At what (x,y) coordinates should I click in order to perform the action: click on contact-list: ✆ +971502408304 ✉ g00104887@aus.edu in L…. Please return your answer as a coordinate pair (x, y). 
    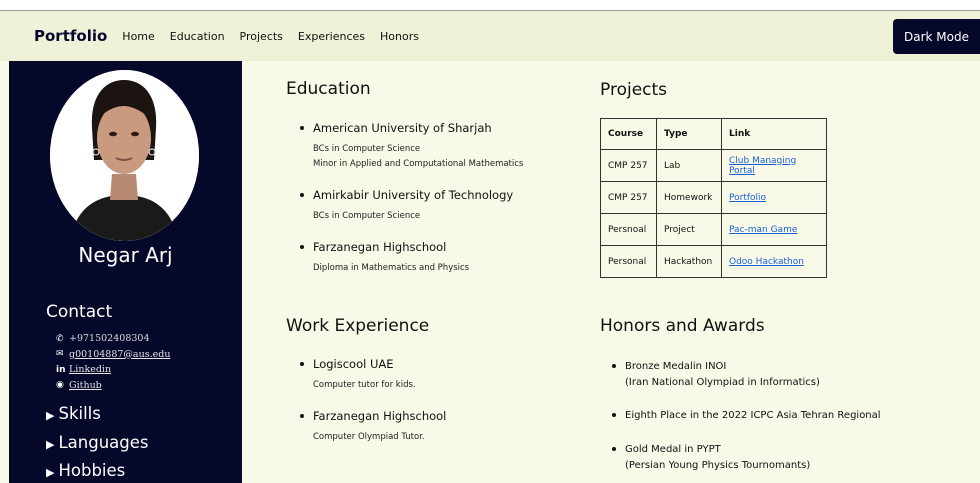
    Looking at the image, I should click on (113, 362).